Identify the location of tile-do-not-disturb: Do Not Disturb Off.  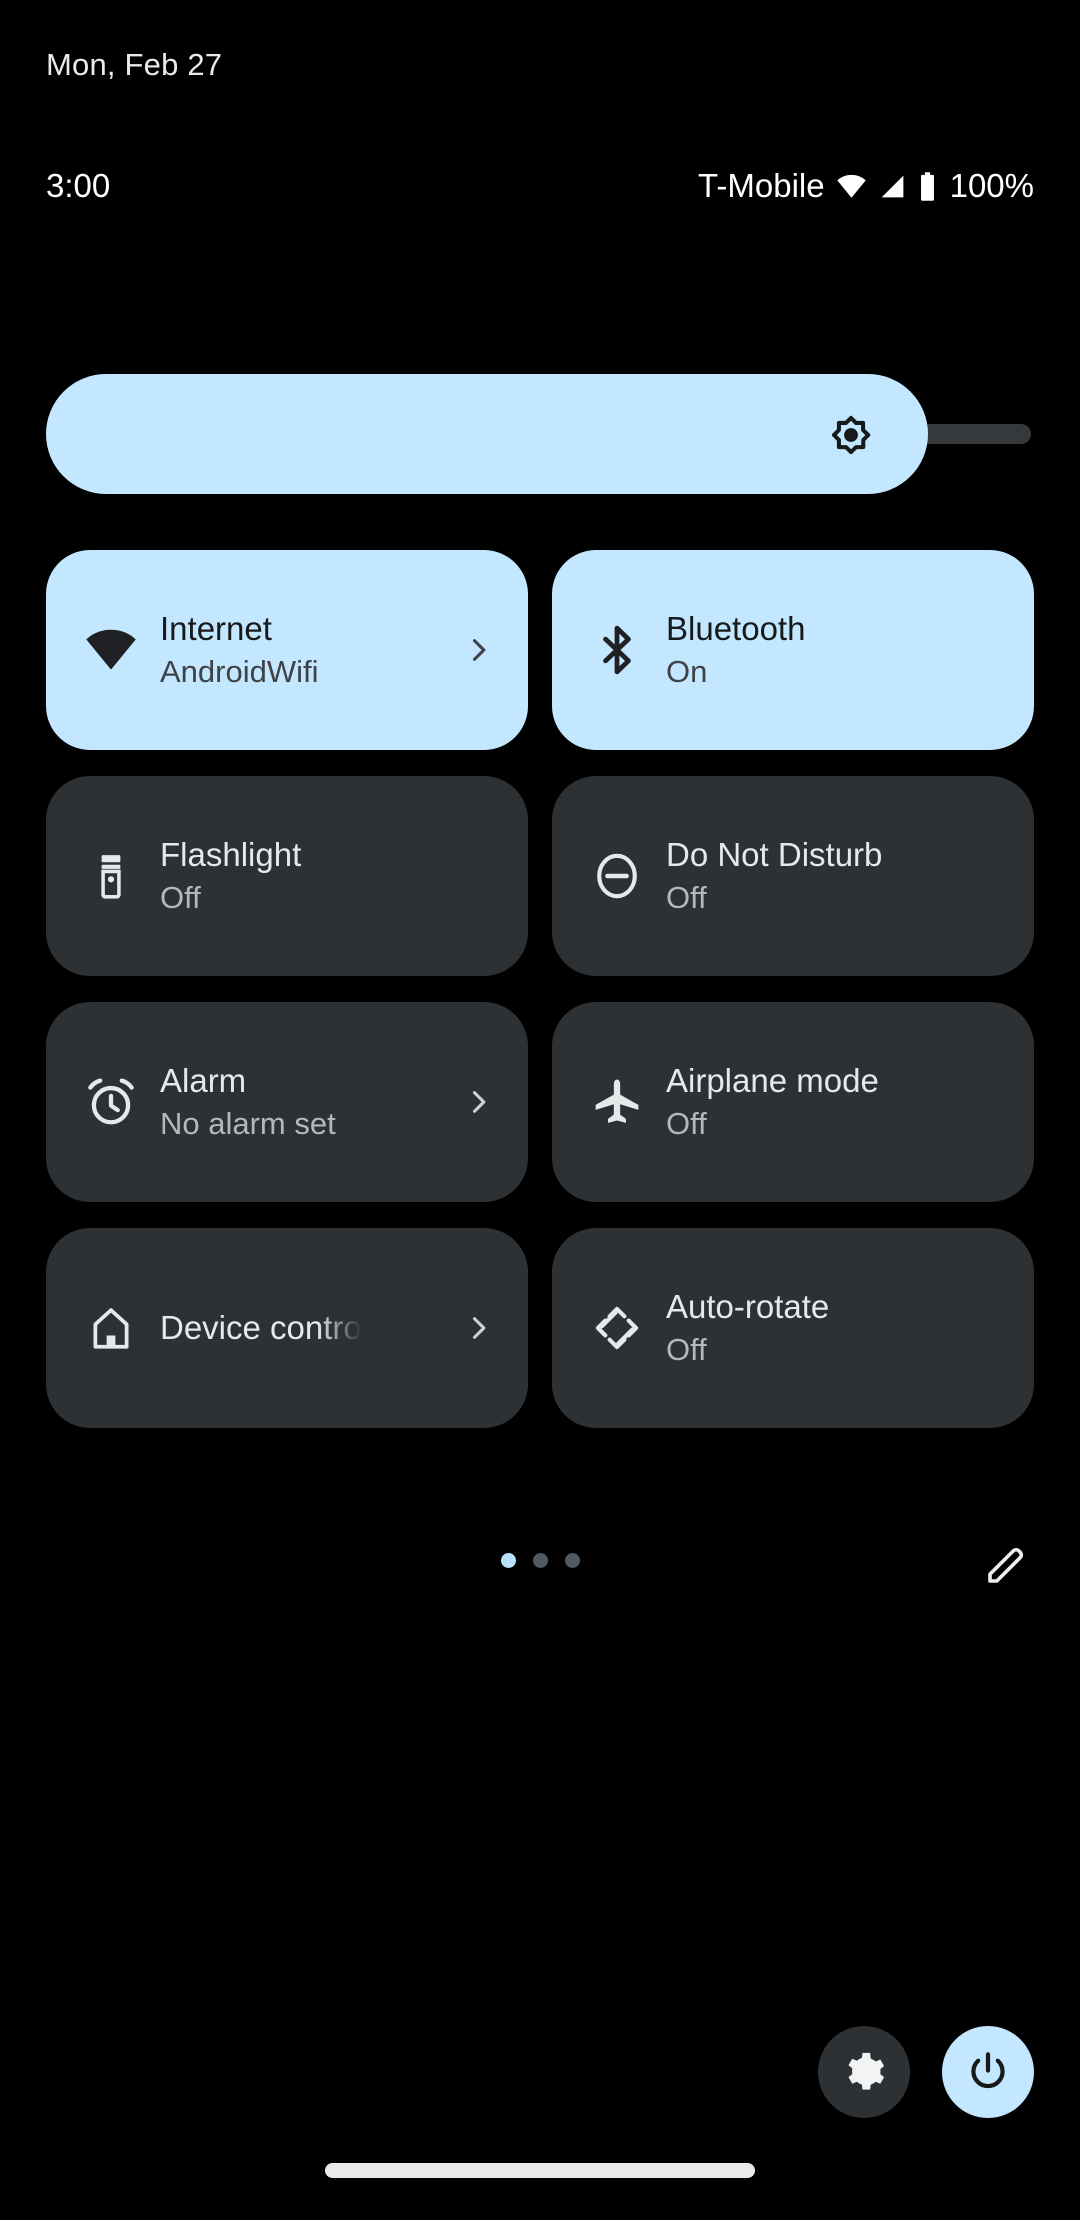
(793, 876).